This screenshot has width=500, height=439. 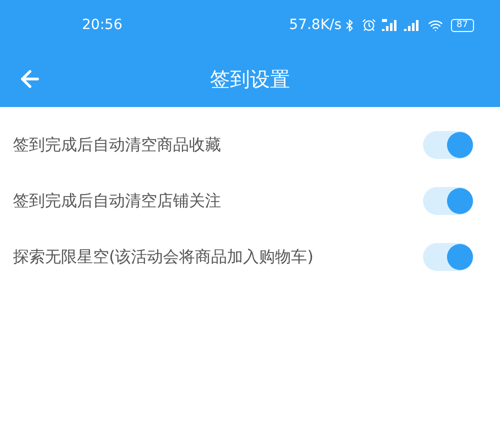 I want to click on wifi-icon, so click(x=435, y=25).